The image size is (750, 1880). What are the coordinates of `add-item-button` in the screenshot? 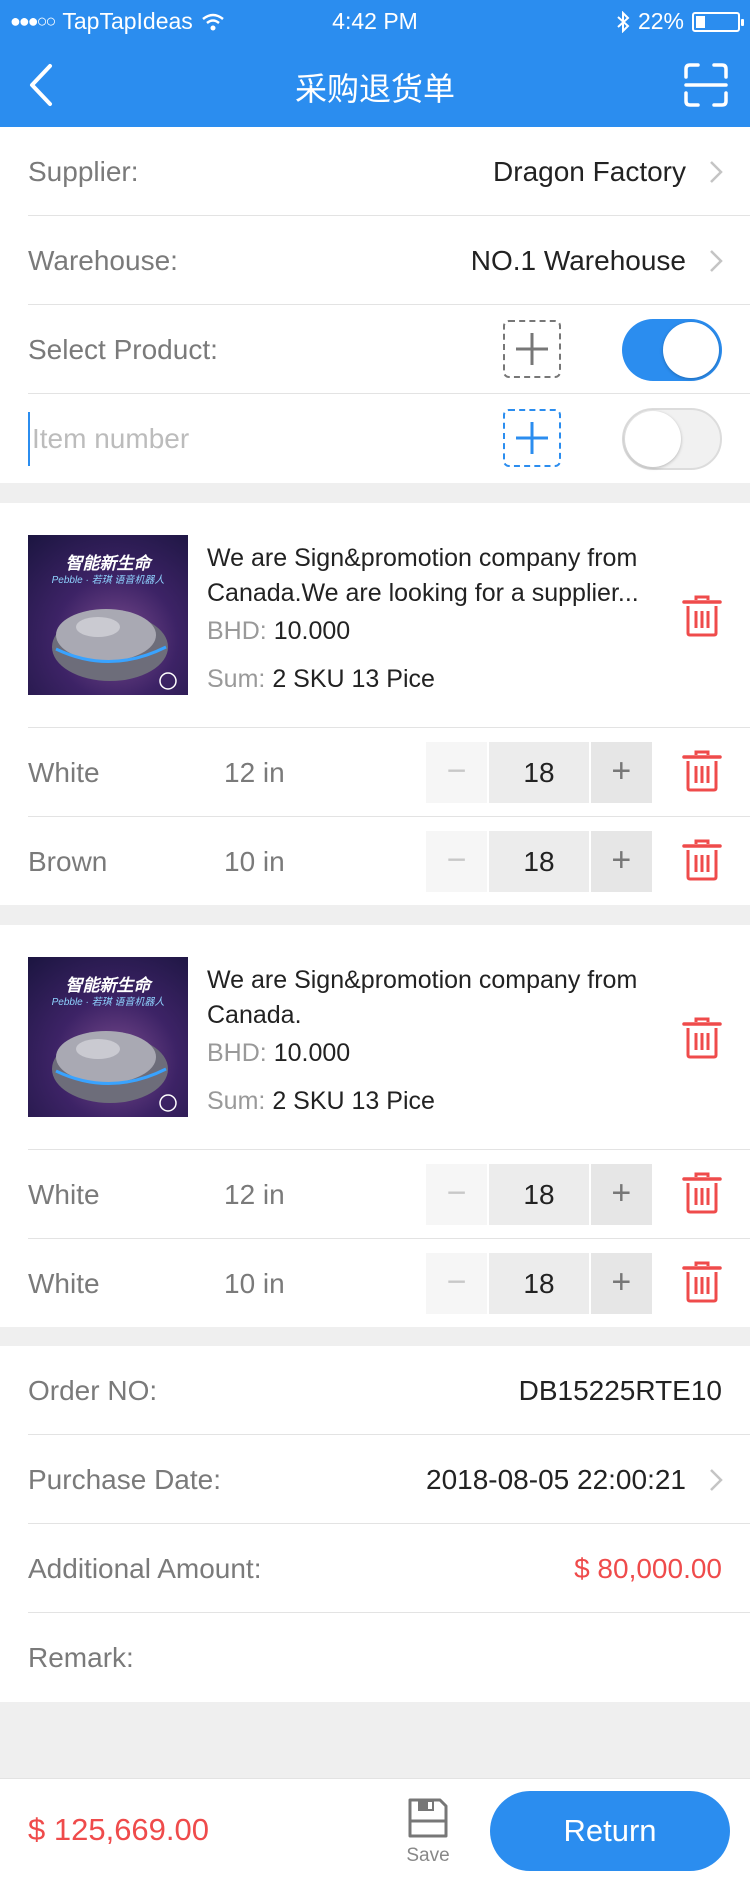 It's located at (532, 438).